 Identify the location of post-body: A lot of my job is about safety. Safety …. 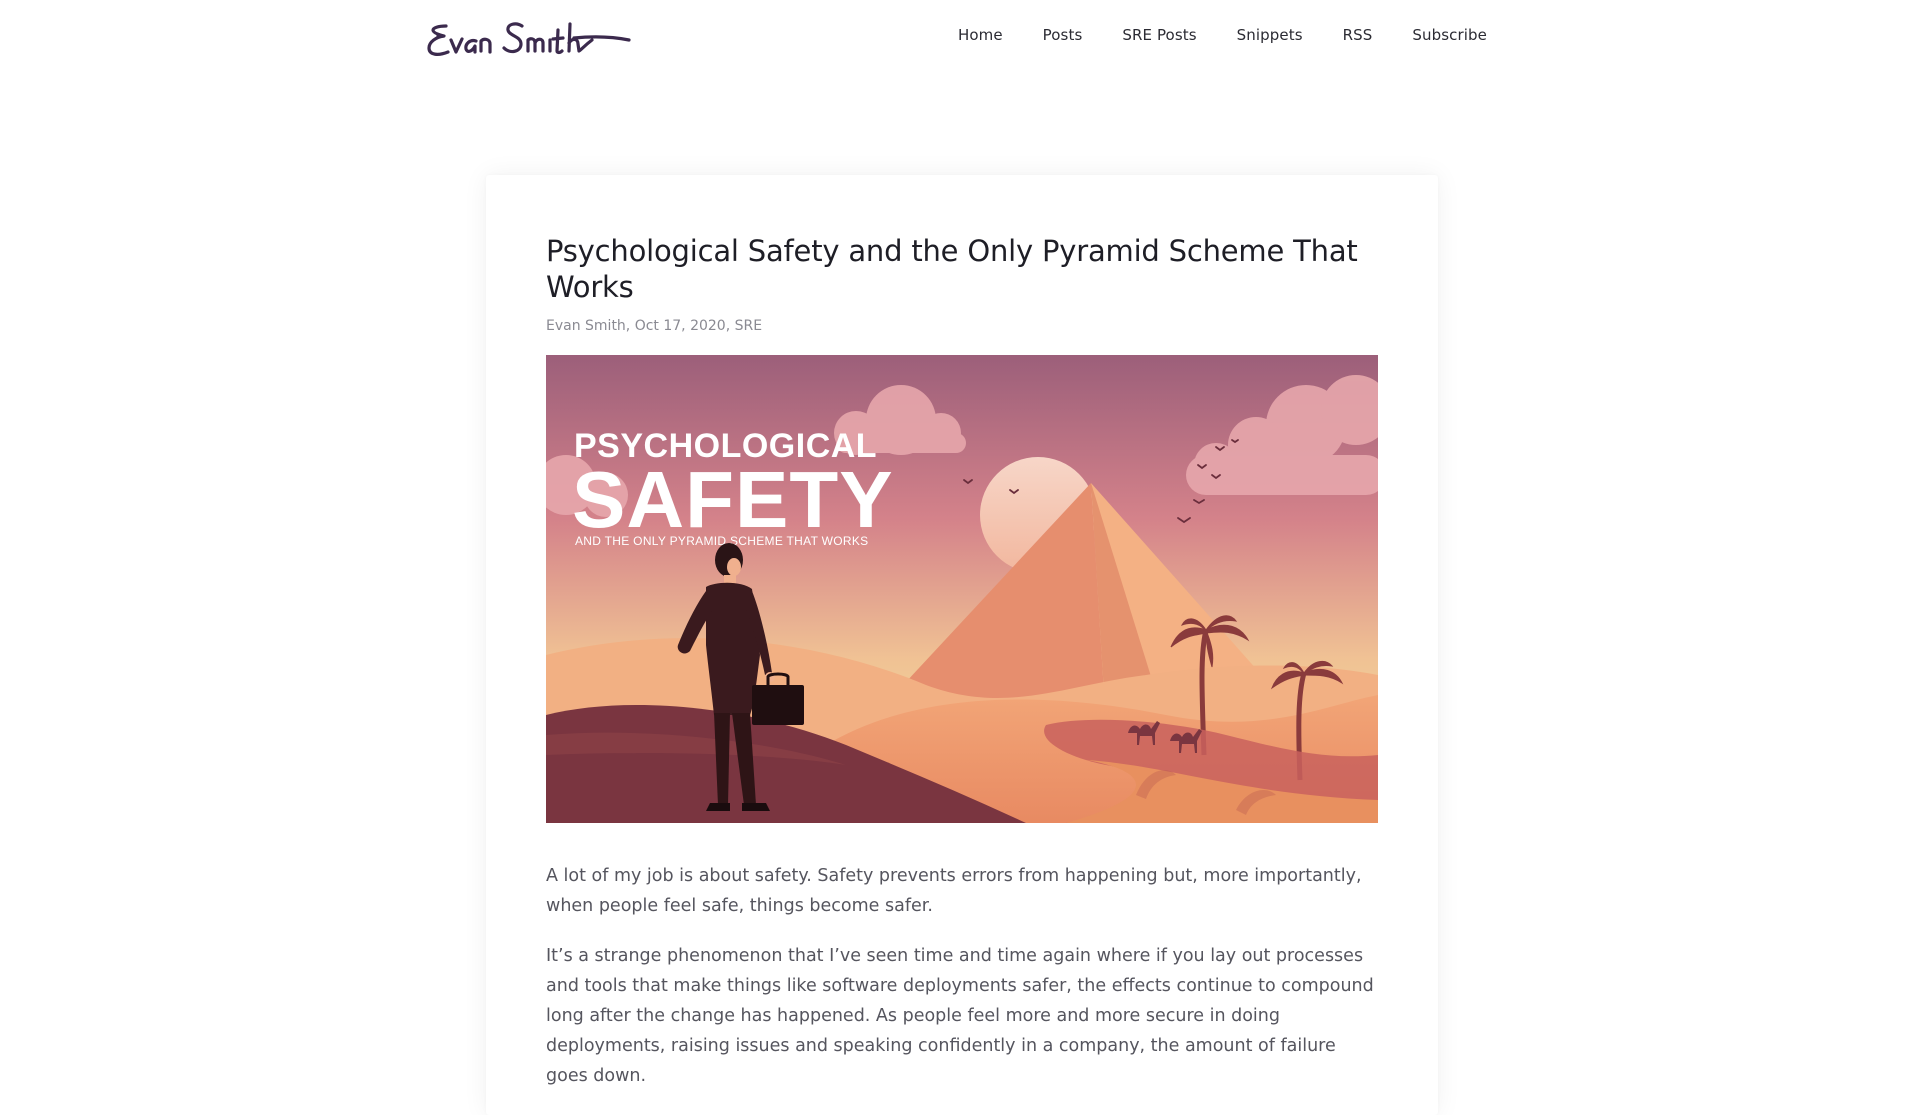
(962, 986).